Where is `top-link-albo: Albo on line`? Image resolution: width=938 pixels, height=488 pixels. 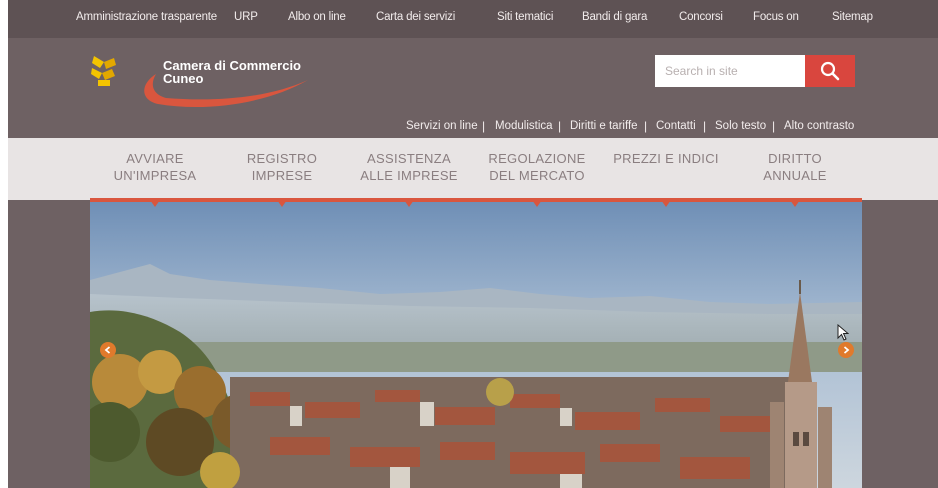
top-link-albo: Albo on line is located at coordinates (317, 17).